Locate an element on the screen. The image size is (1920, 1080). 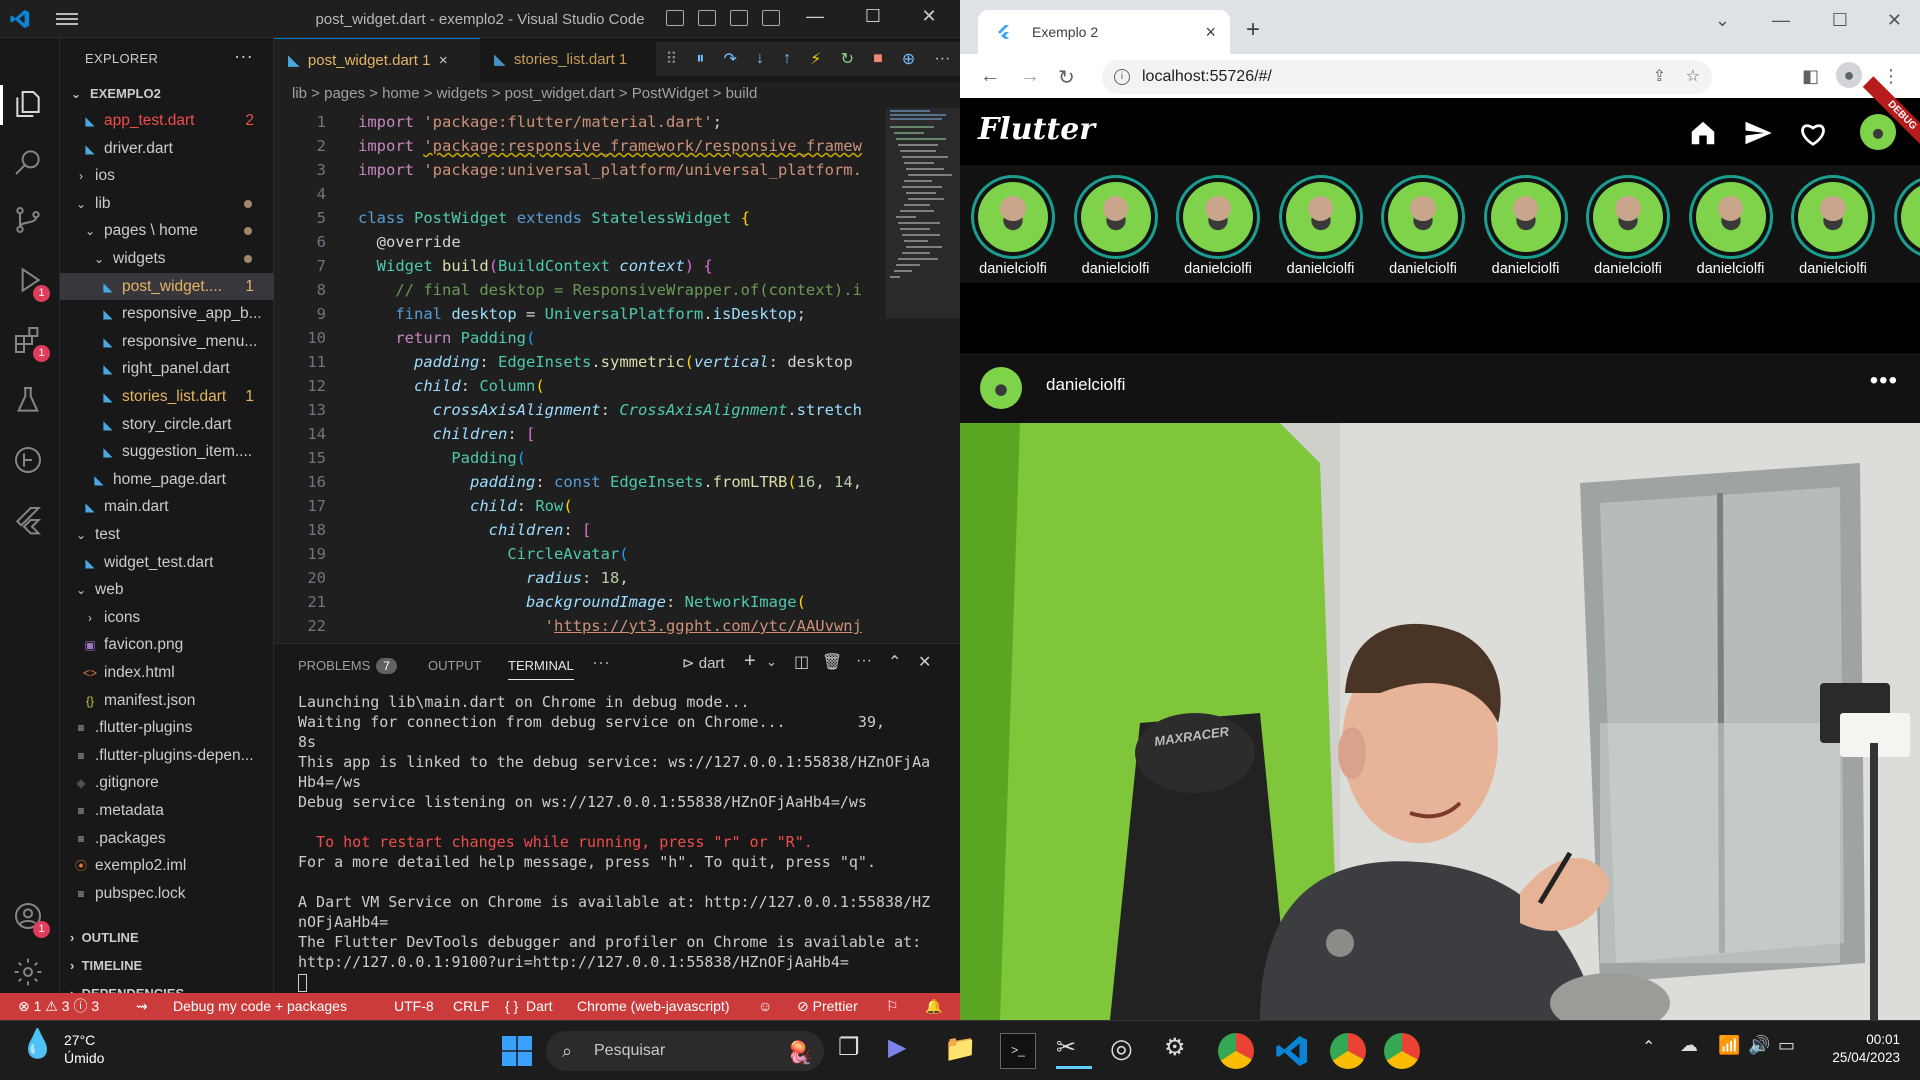
share-icon: ⇪ is located at coordinates (1659, 77).